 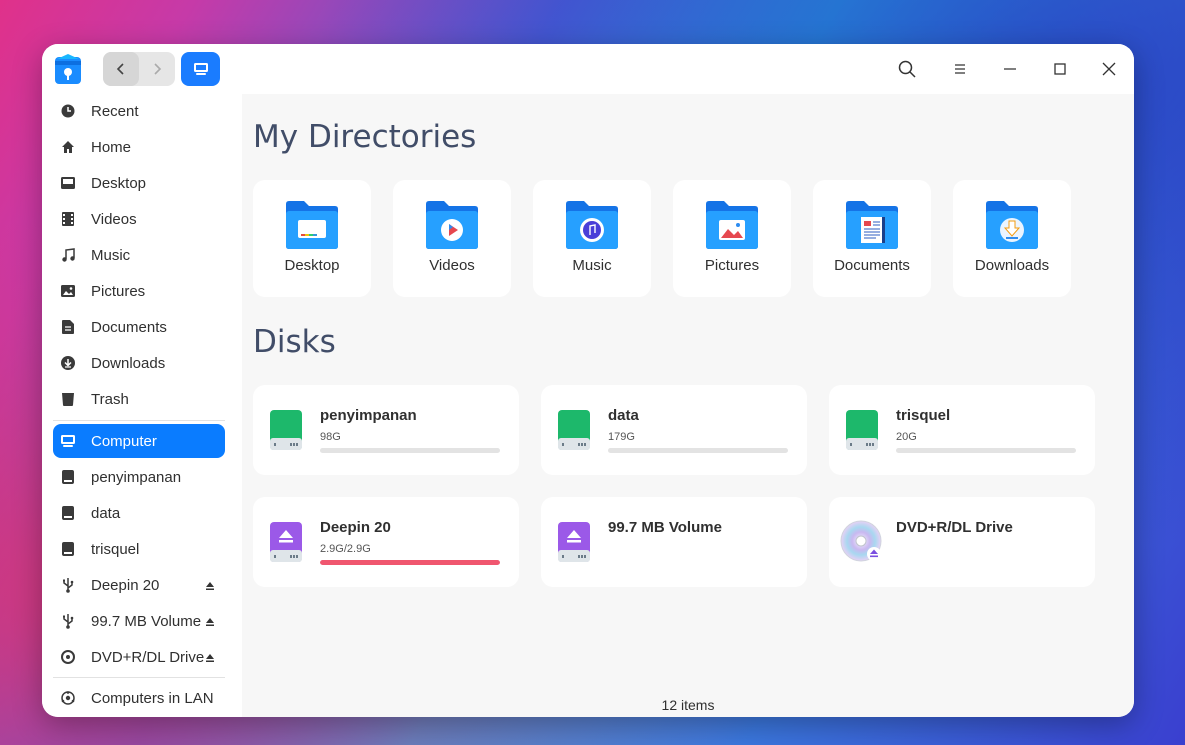 What do you see at coordinates (365, 137) in the screenshot?
I see `my-directories-heading: My Directories` at bounding box center [365, 137].